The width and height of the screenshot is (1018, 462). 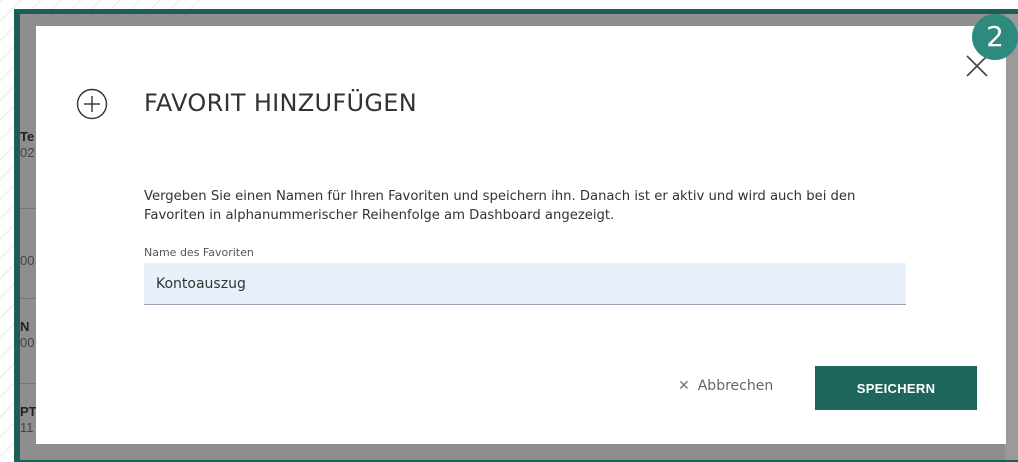 What do you see at coordinates (735, 386) in the screenshot?
I see `cancel-label: Abbrechen` at bounding box center [735, 386].